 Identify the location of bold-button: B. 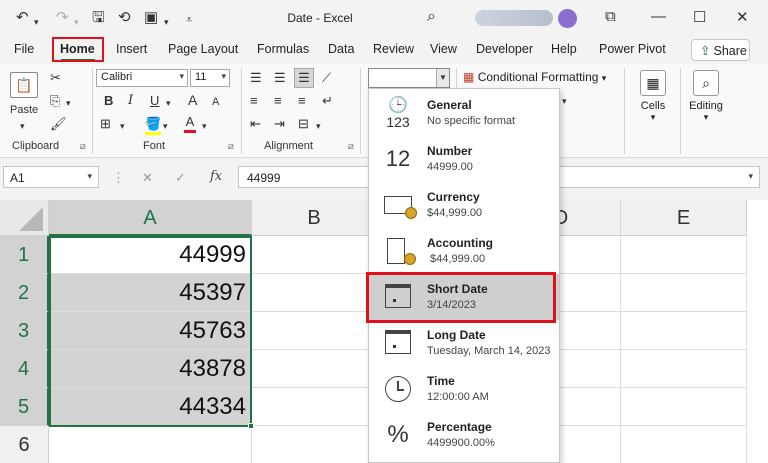
(108, 101).